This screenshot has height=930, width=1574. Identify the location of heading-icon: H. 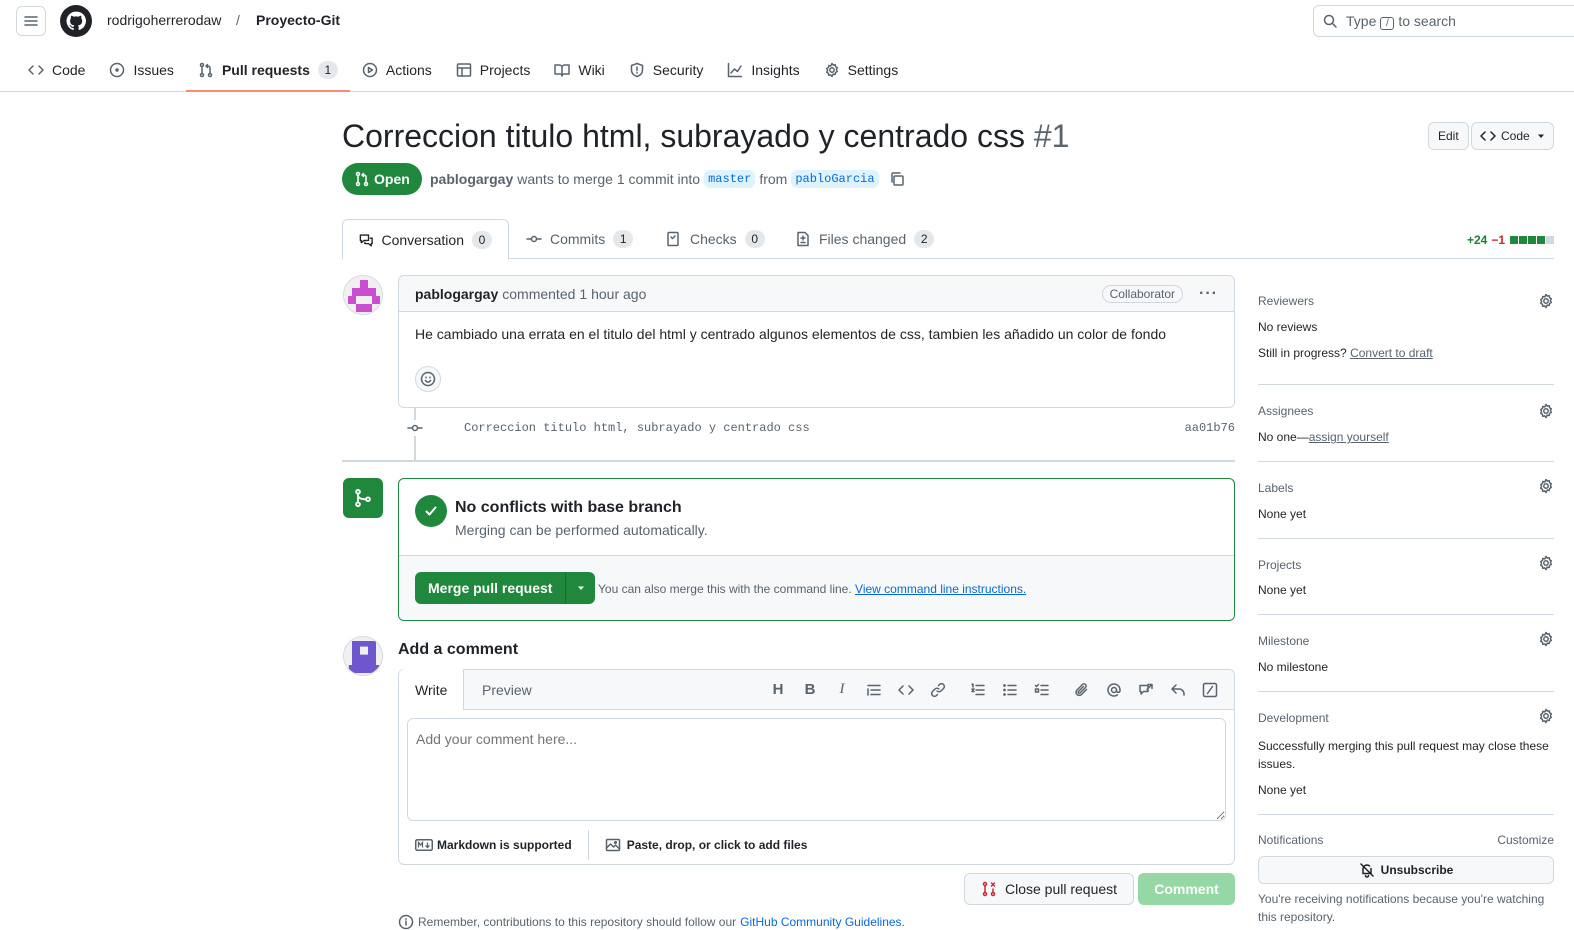
(778, 689).